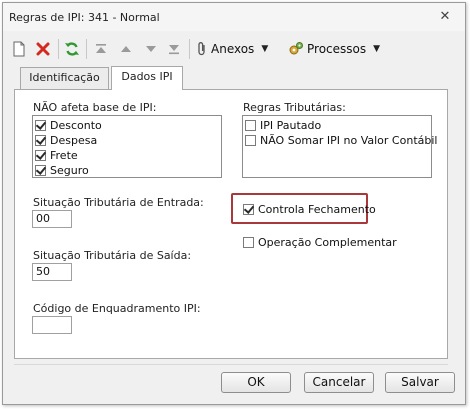 The width and height of the screenshot is (470, 409). I want to click on toolbar: Anexos ▼ Processos ▼, so click(234, 49).